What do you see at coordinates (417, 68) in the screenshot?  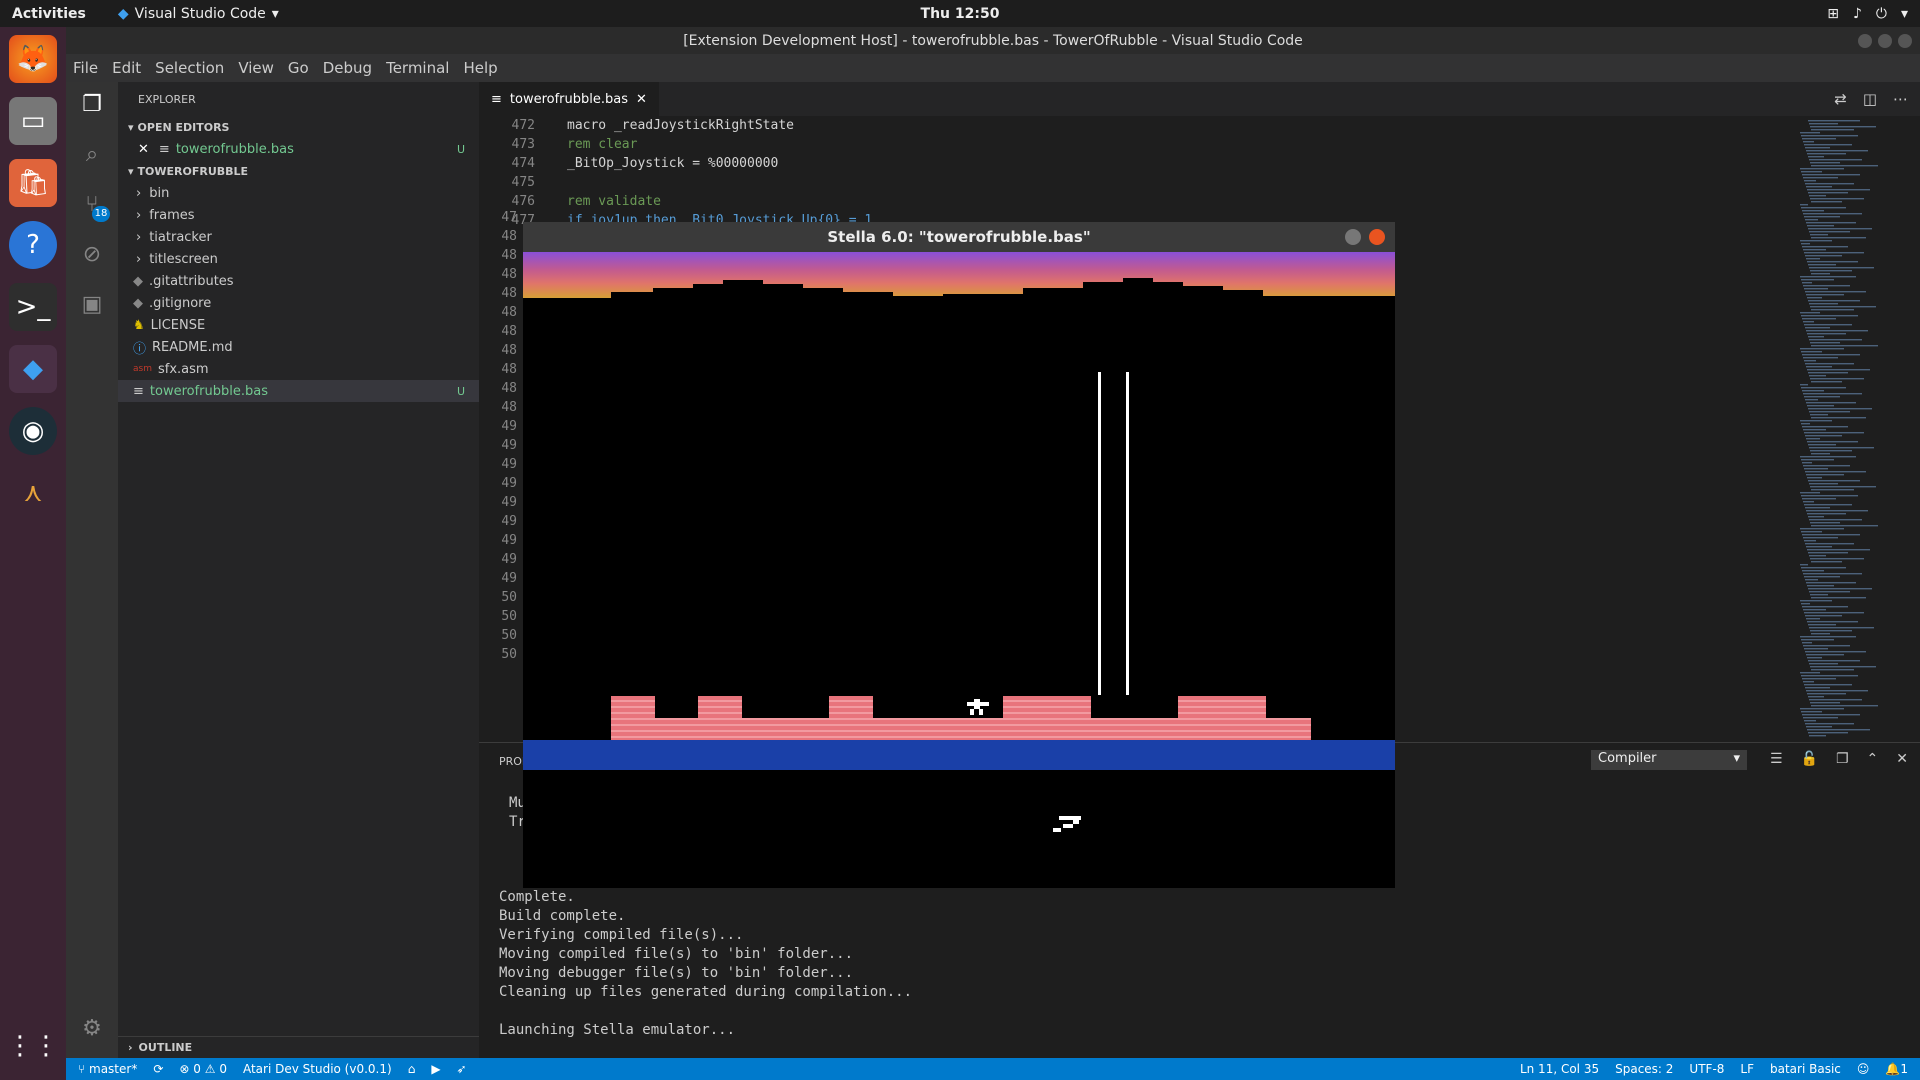 I see `menu-terminal: Terminal` at bounding box center [417, 68].